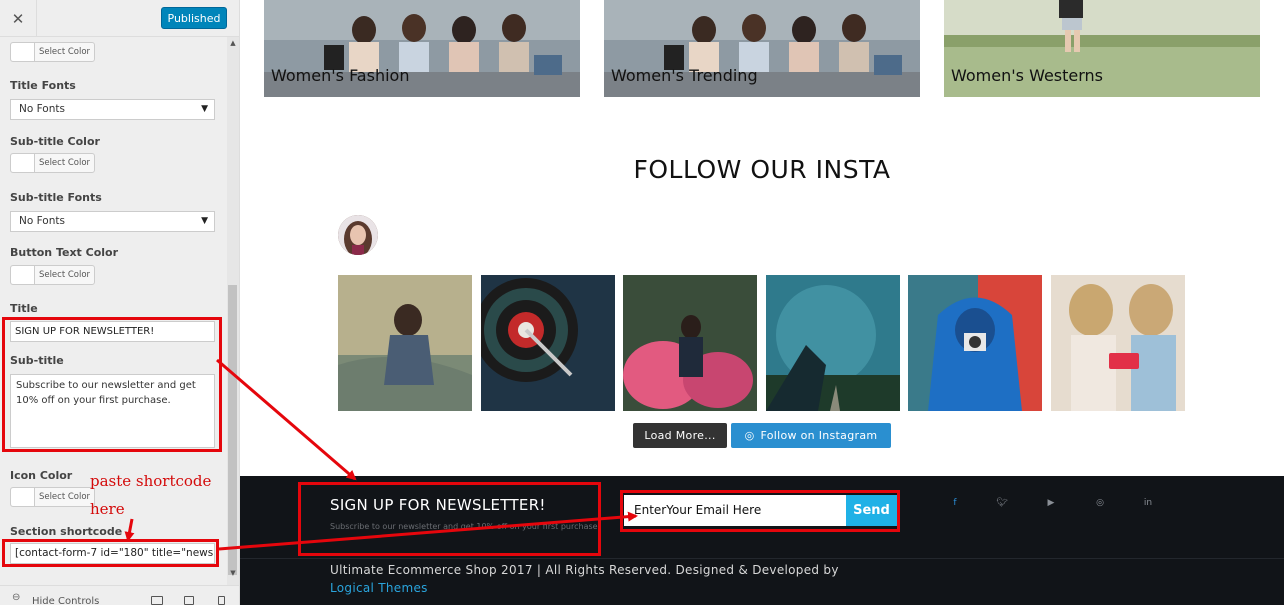 The height and width of the screenshot is (605, 1284). Describe the element at coordinates (112, 109) in the screenshot. I see `title-fonts-select: No Fonts ▼` at that location.